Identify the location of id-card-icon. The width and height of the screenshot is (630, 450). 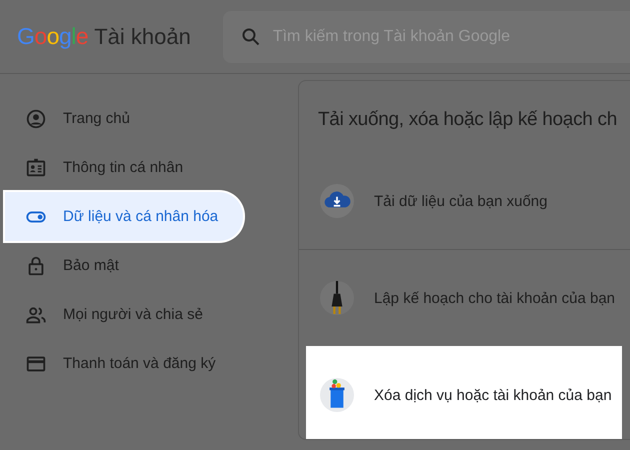
(36, 167).